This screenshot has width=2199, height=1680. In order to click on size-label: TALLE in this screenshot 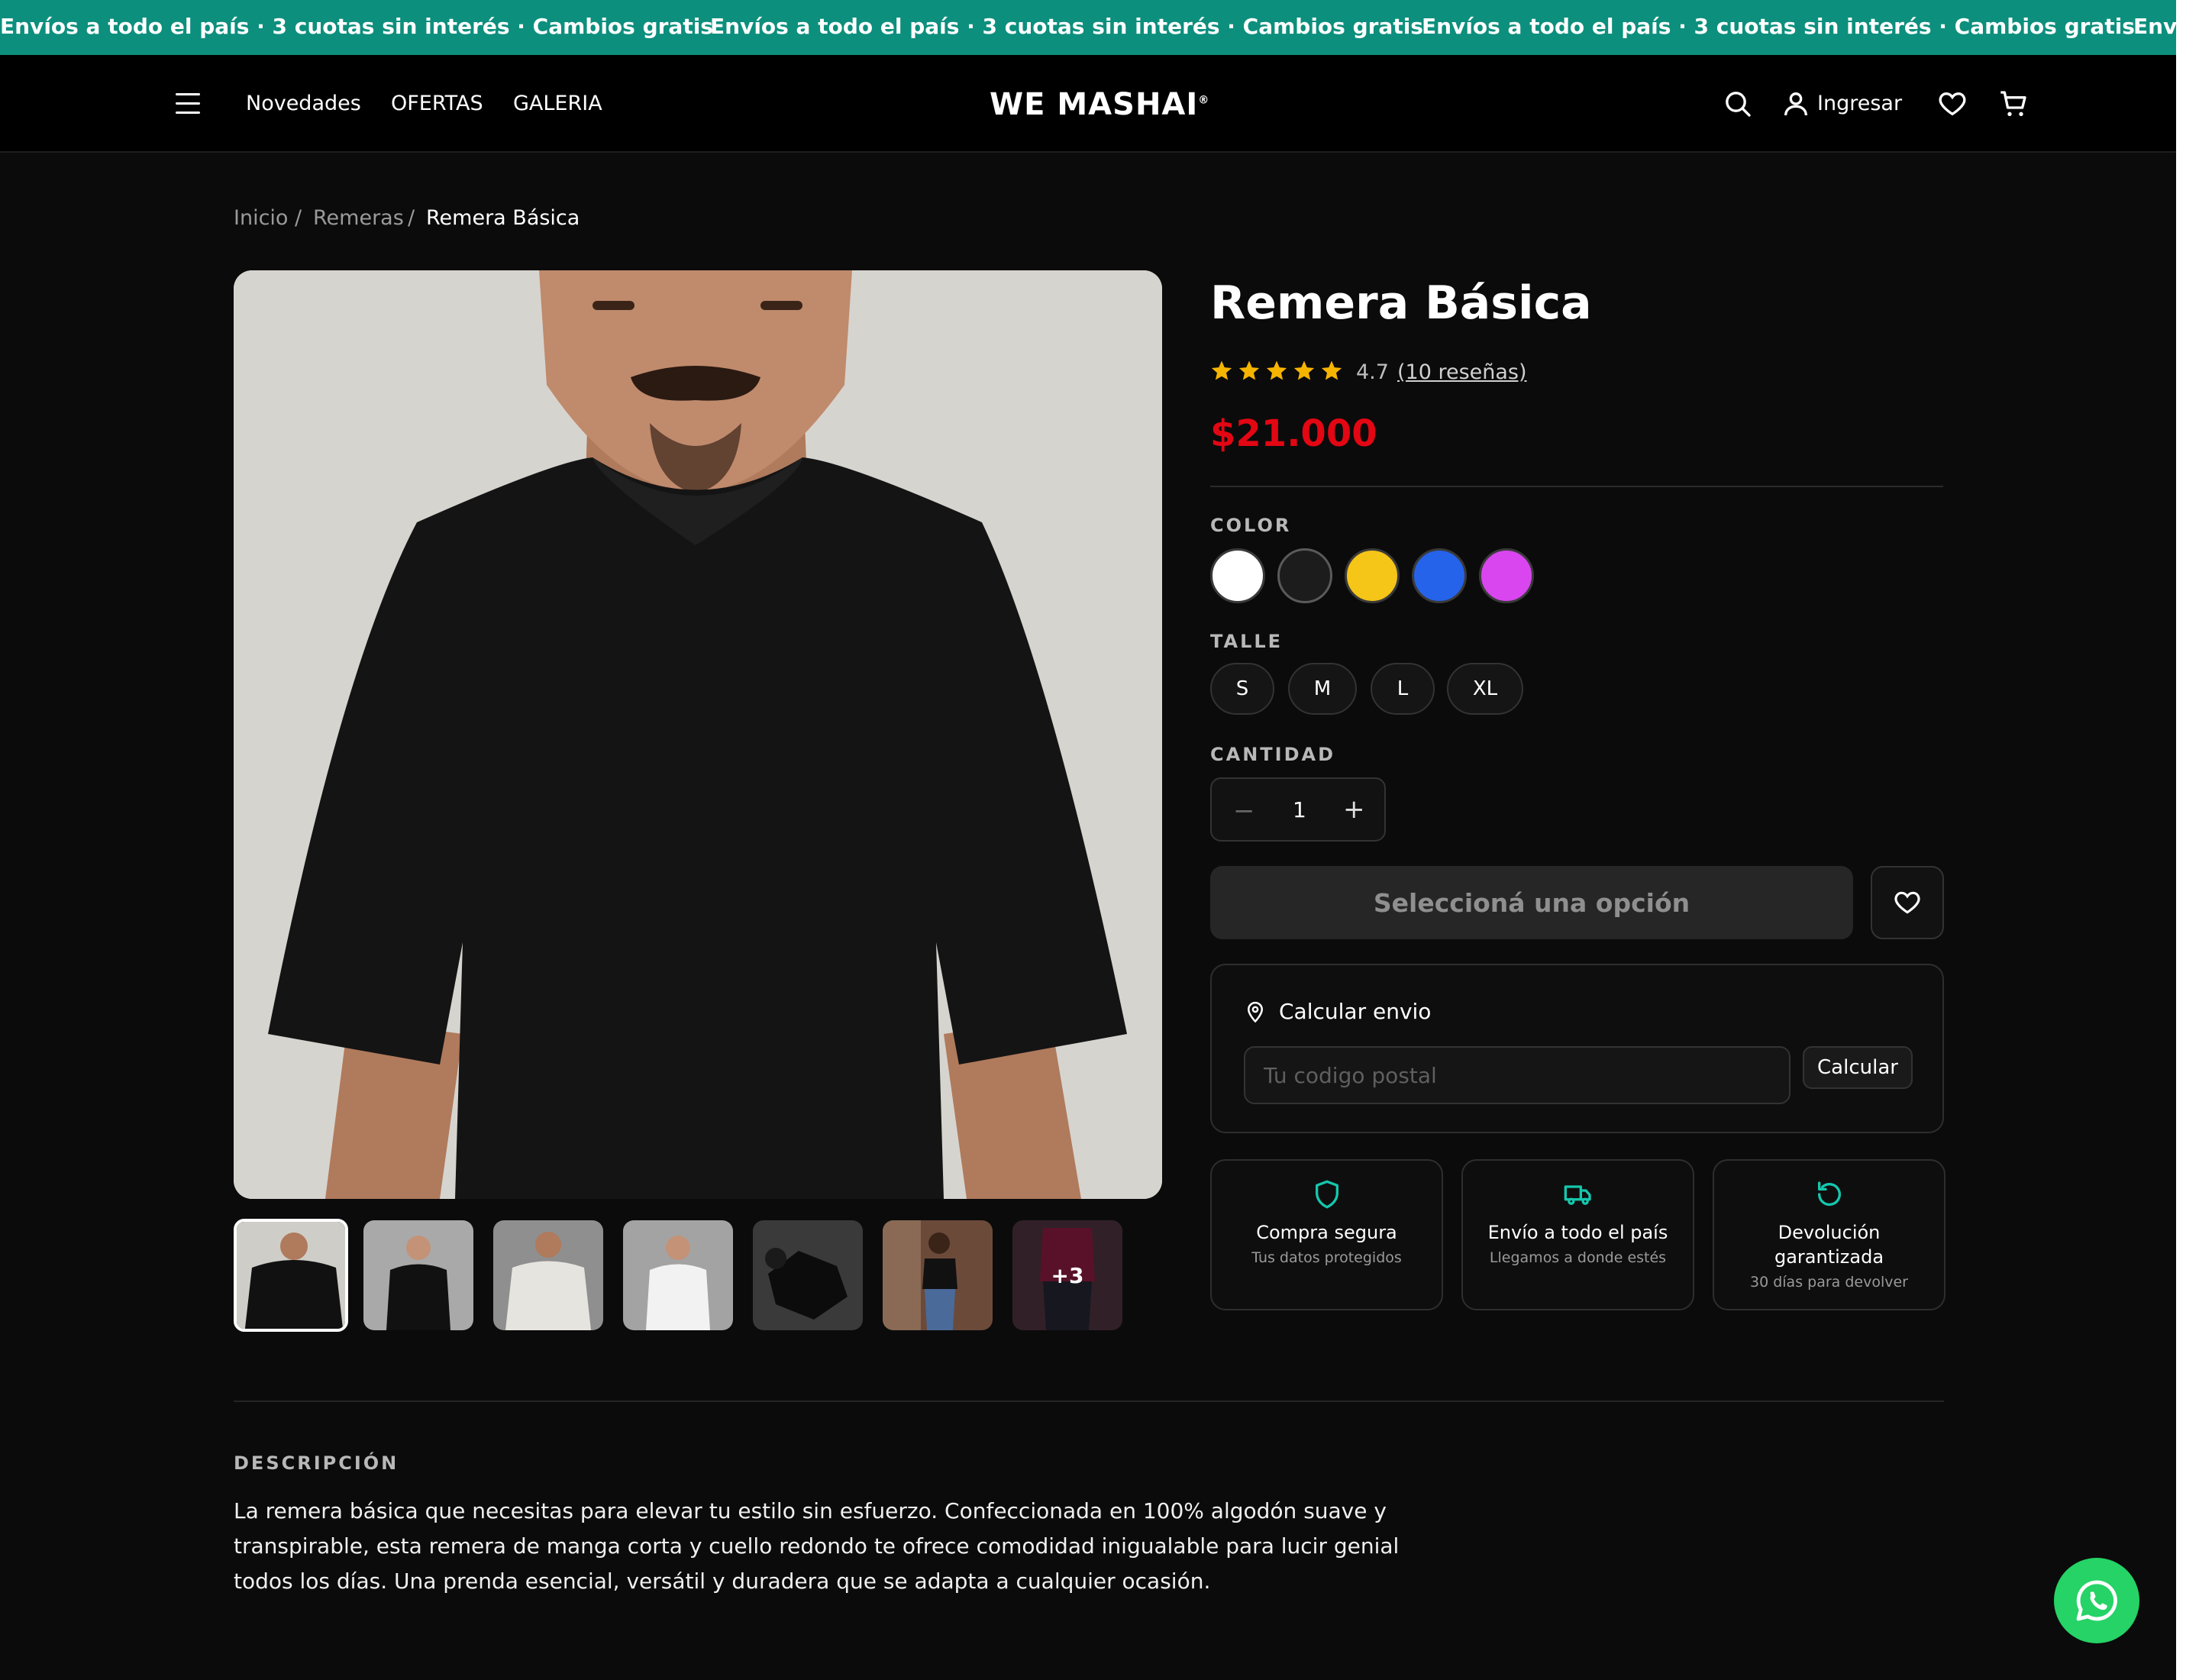, I will do `click(1247, 642)`.